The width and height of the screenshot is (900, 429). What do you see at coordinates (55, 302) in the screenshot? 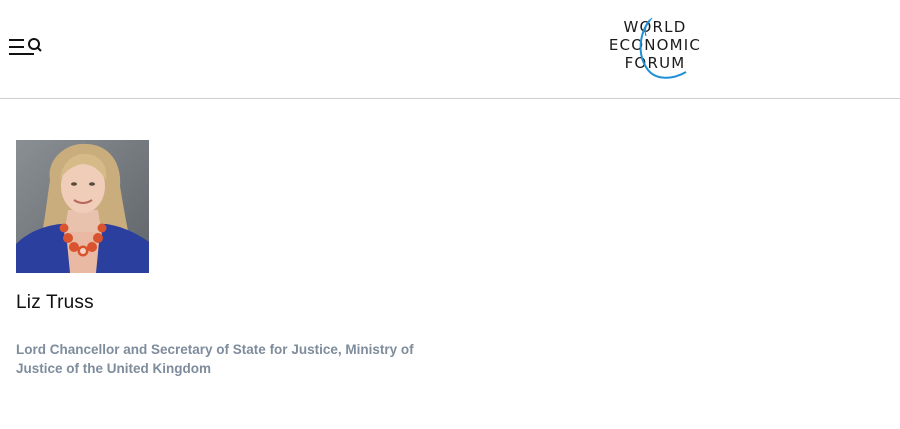
I see `speaker-name: Liz Truss` at bounding box center [55, 302].